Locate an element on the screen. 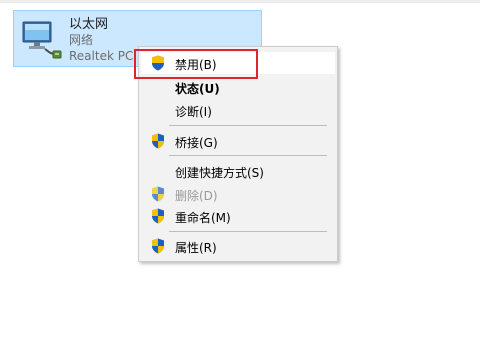 The width and height of the screenshot is (480, 353). menu-item-create-shortcut: 创建快捷方式(S) is located at coordinates (238, 171).